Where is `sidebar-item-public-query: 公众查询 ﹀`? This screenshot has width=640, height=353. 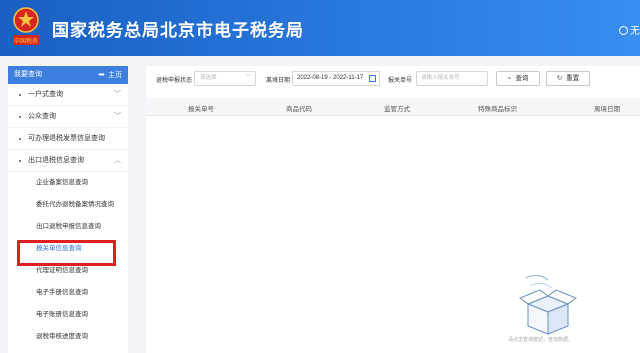 sidebar-item-public-query: 公众查询 ﹀ is located at coordinates (68, 117).